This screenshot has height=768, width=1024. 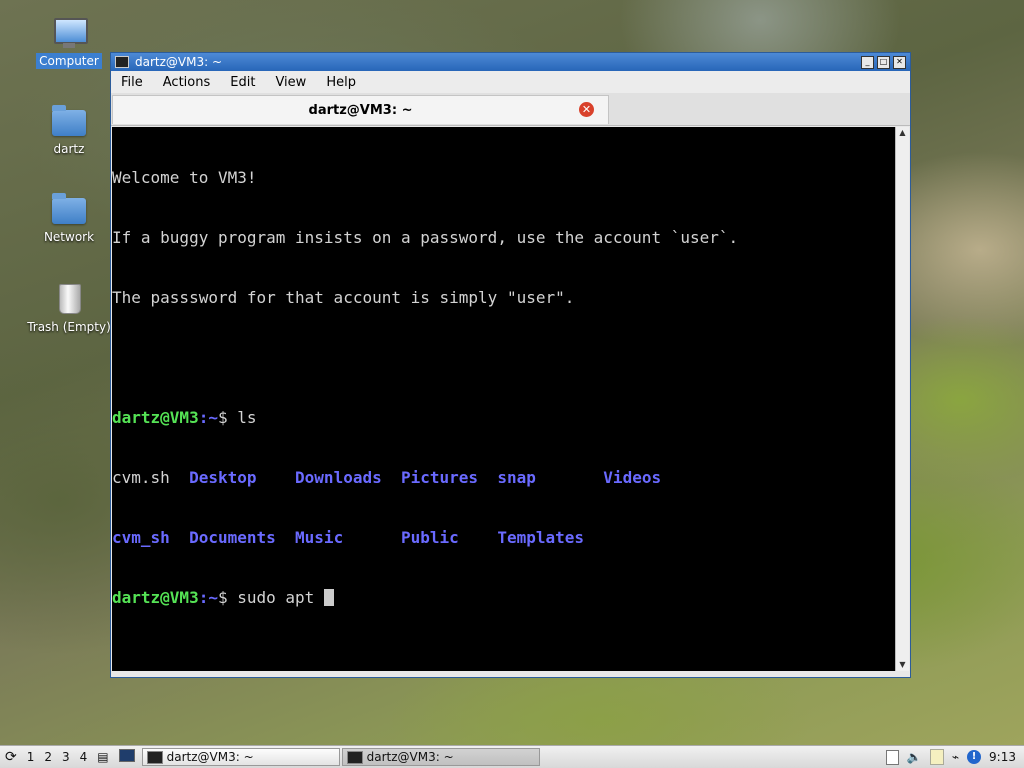 I want to click on menu-help: Help, so click(x=341, y=82).